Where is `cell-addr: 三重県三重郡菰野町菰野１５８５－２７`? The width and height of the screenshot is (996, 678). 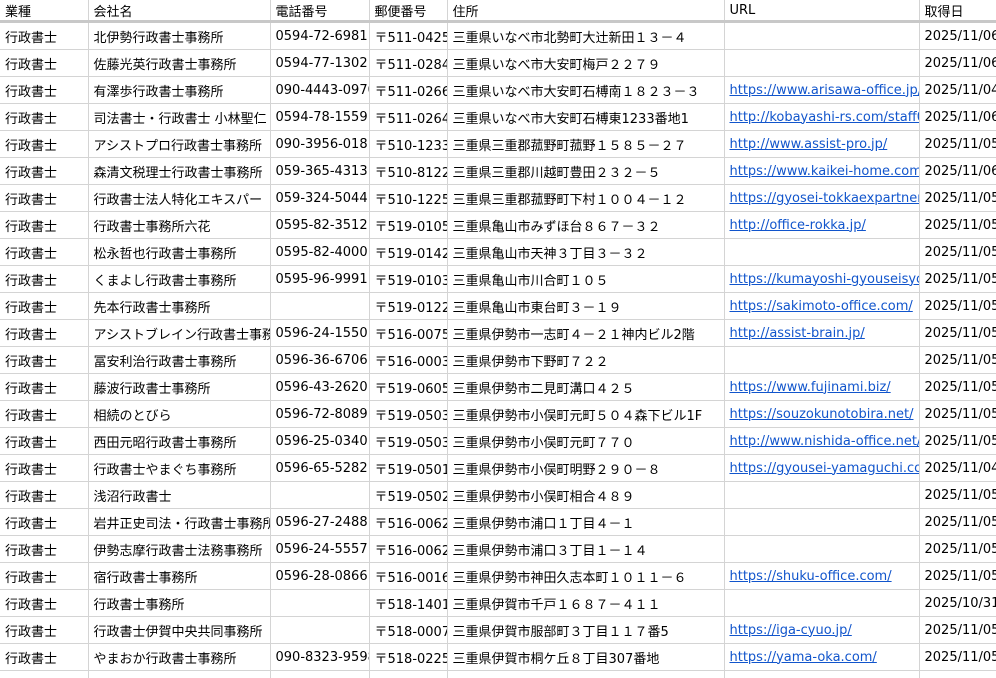
cell-addr: 三重県三重郡菰野町菰野１５８５－２７ is located at coordinates (586, 144).